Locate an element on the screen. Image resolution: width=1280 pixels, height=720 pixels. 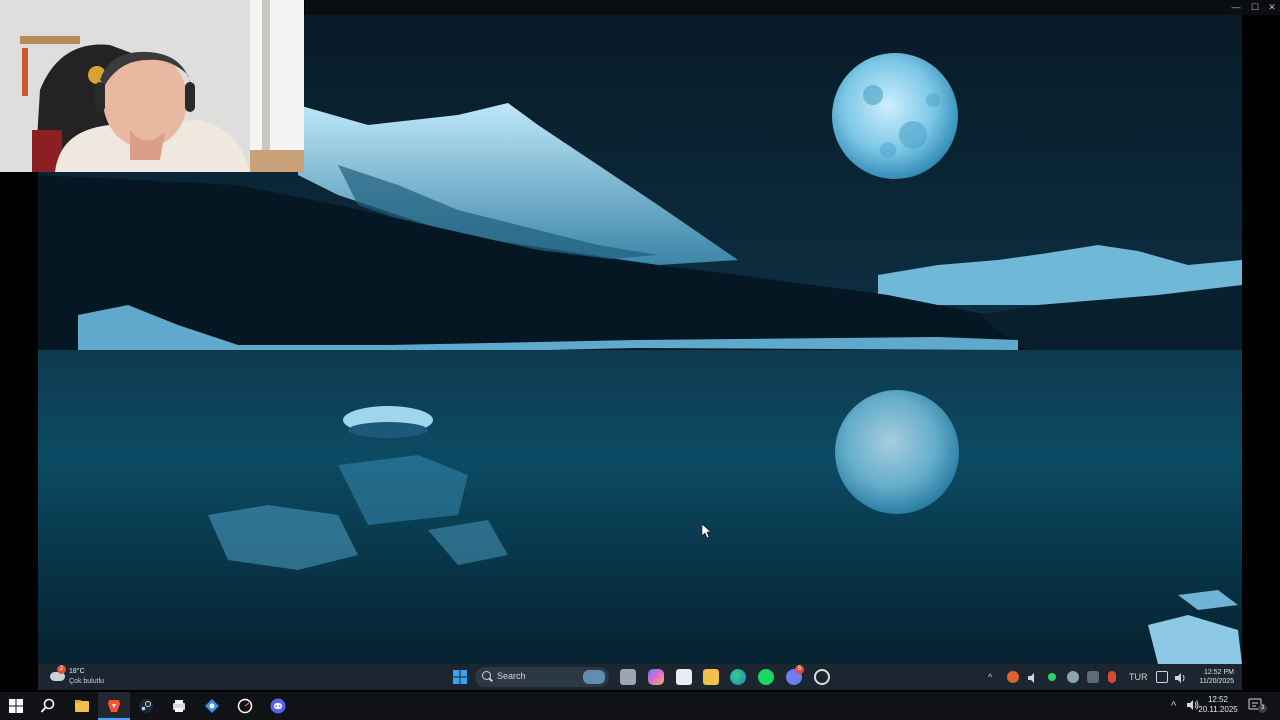
clock-time: 12:52 is located at coordinates (1218, 699).